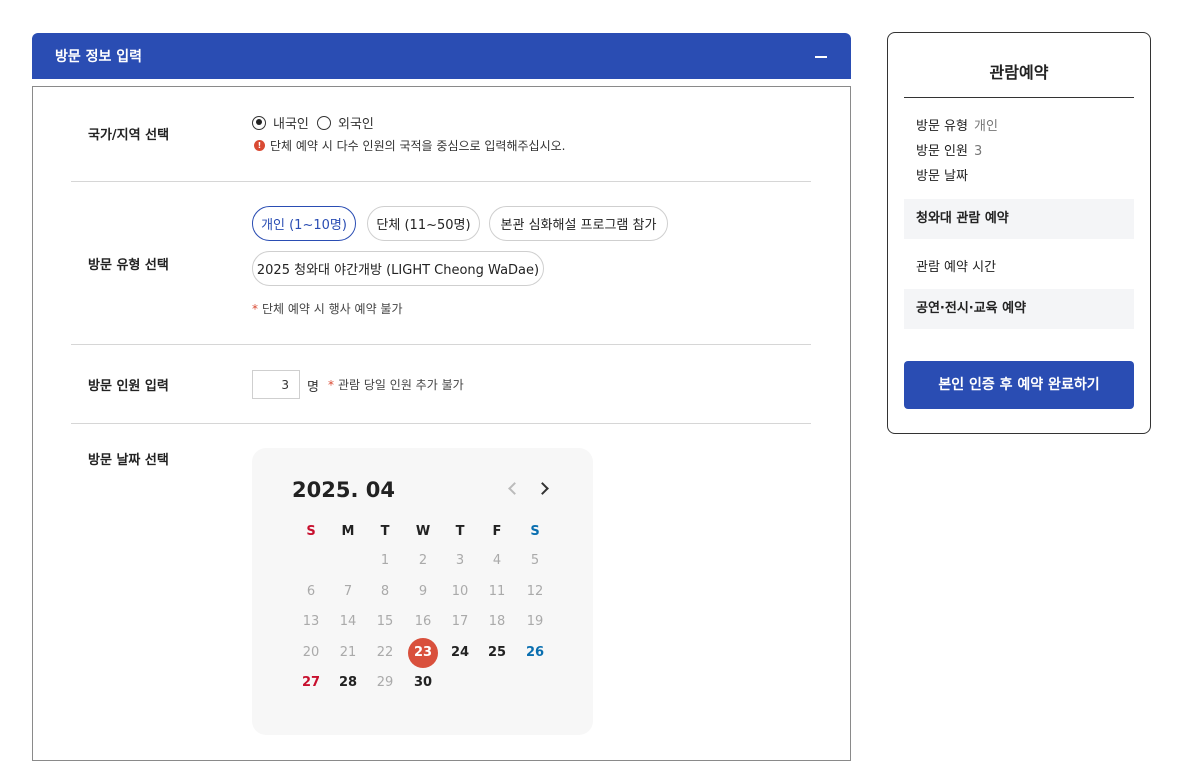  Describe the element at coordinates (276, 384) in the screenshot. I see `visitor-count-input` at that location.